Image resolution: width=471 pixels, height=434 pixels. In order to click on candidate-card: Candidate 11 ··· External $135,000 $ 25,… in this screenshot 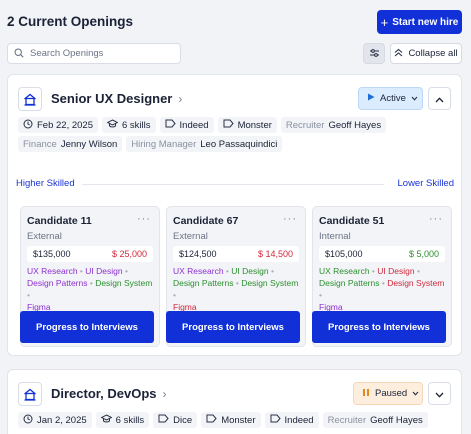, I will do `click(90, 276)`.